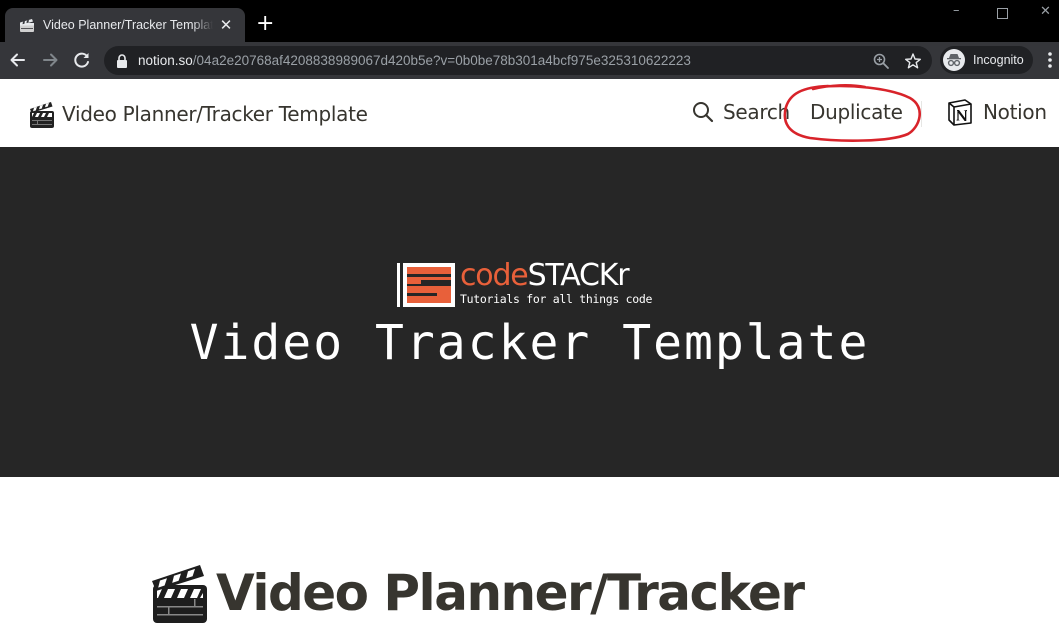 This screenshot has width=1059, height=635. What do you see at coordinates (998, 60) in the screenshot?
I see `incognito-label: Incognito` at bounding box center [998, 60].